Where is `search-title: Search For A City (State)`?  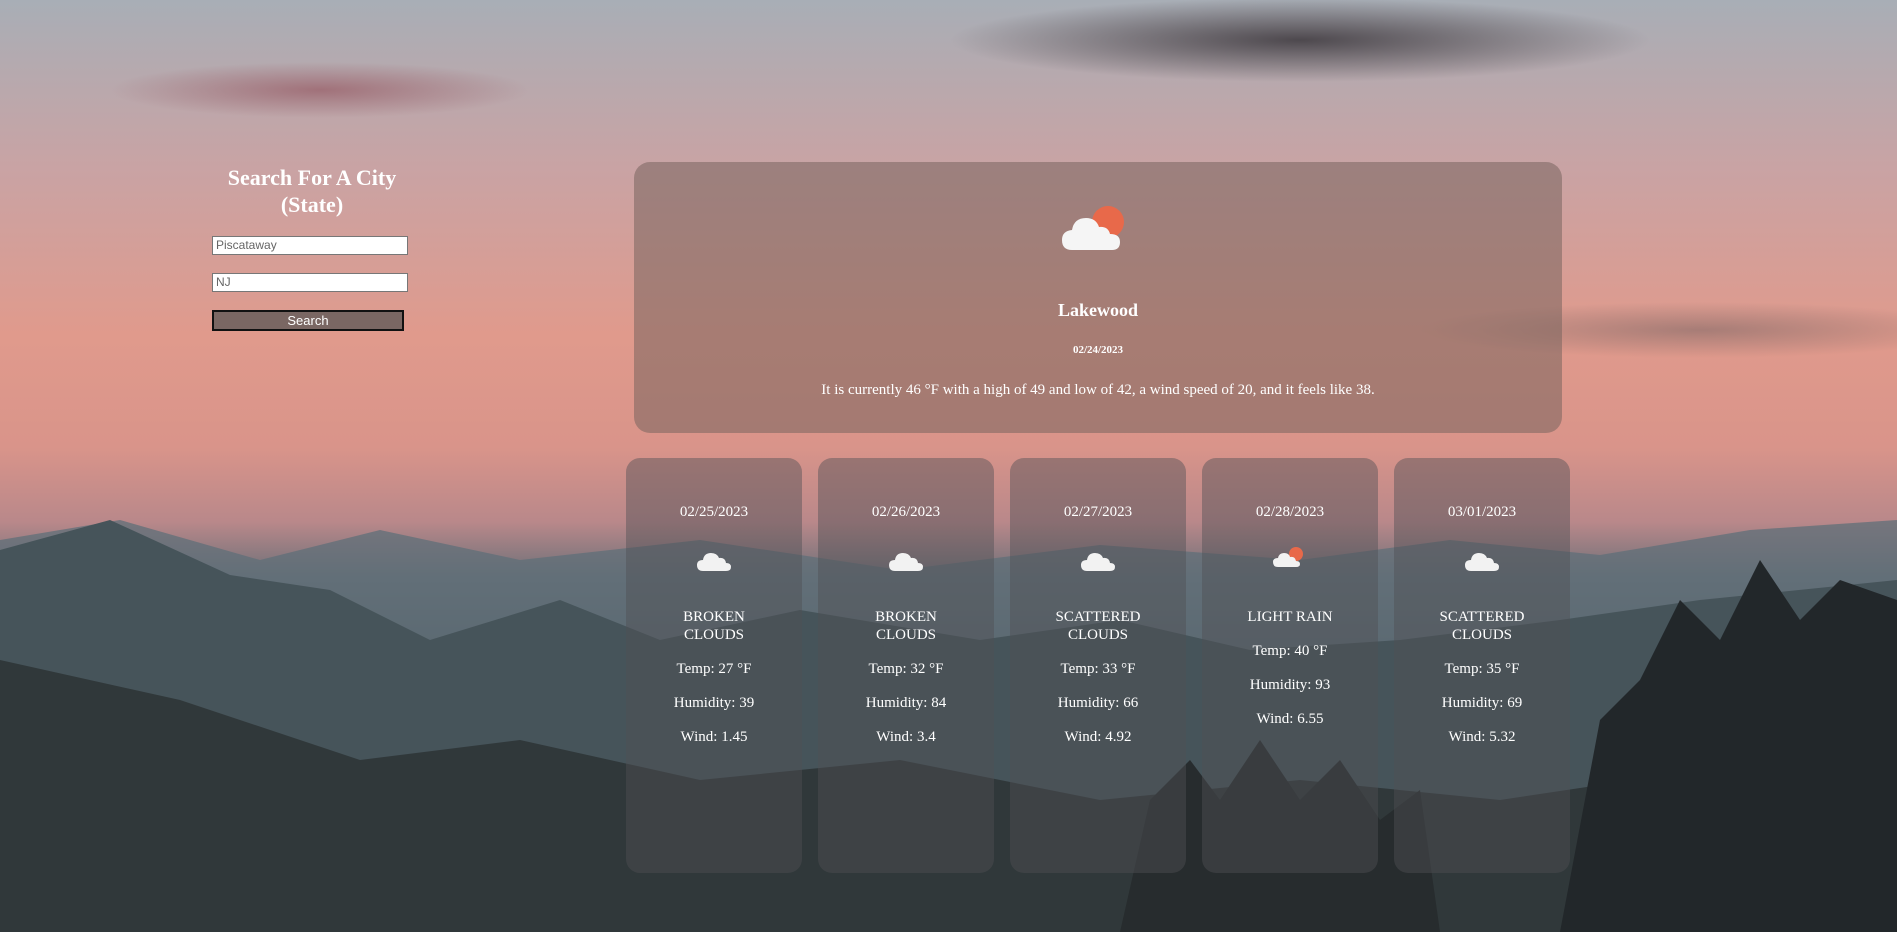
search-title: Search For A City (State) is located at coordinates (312, 191).